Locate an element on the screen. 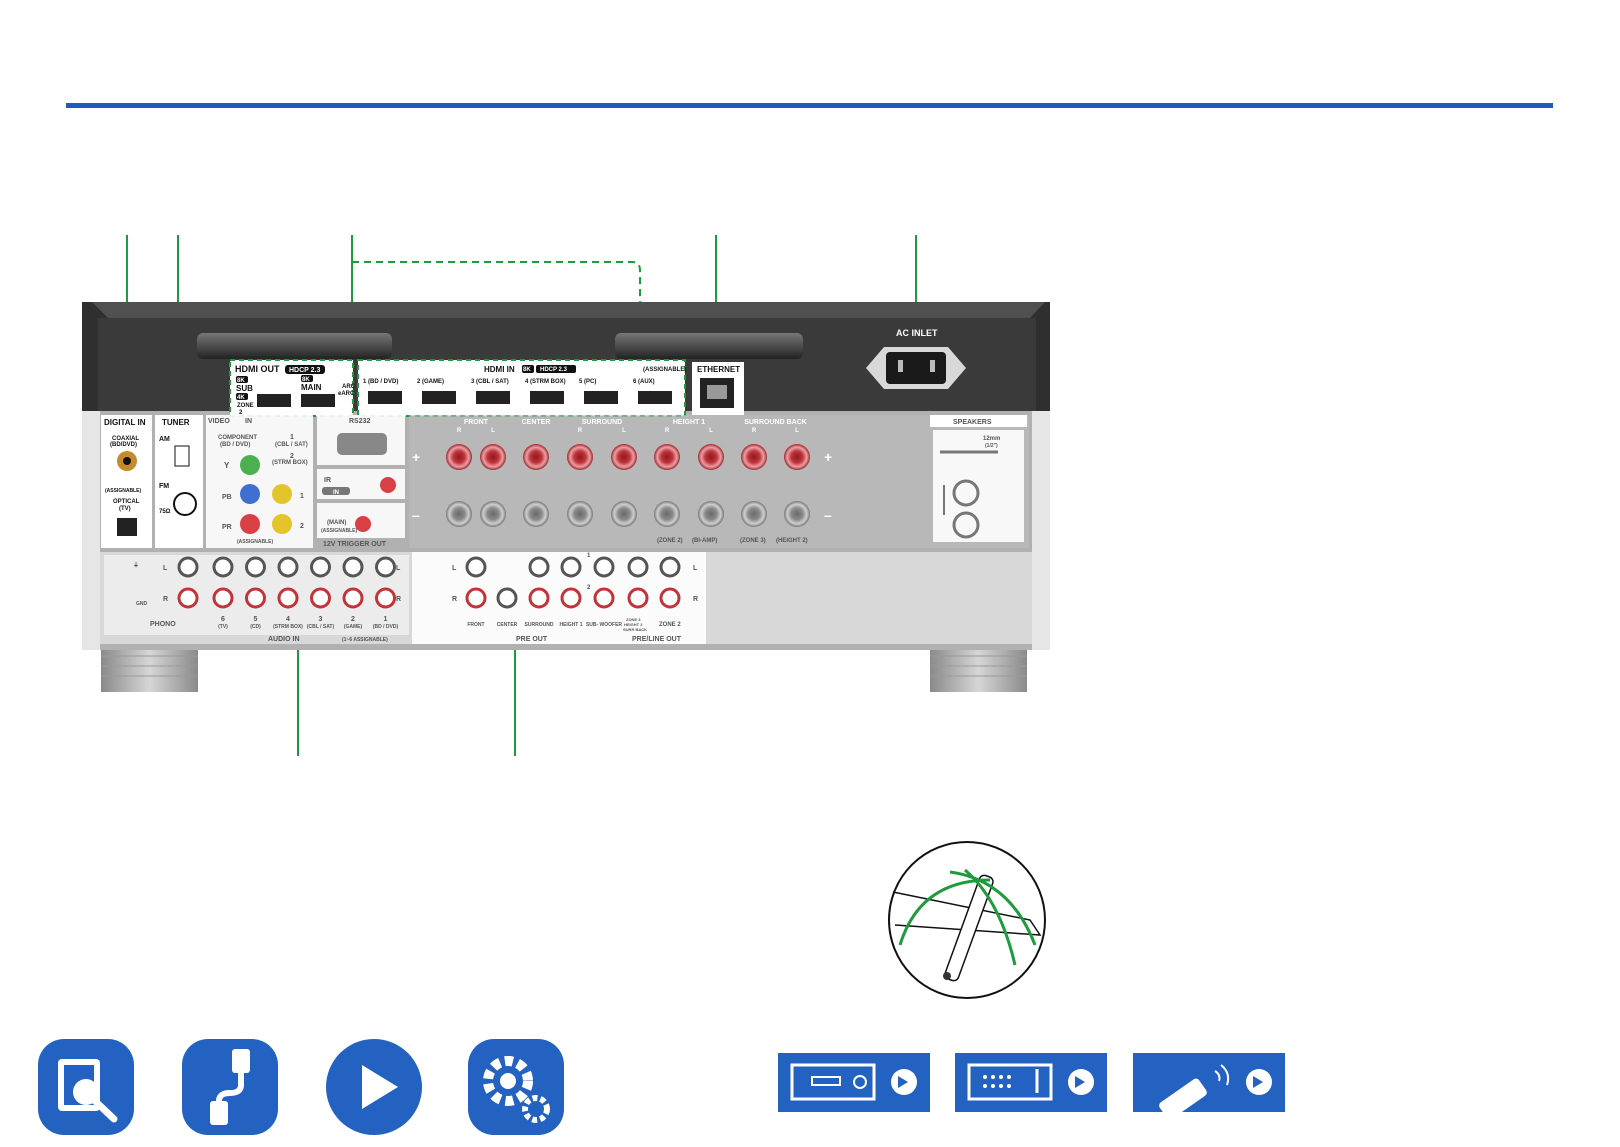  svg-text: HDMI IN is located at coordinates (499, 369).